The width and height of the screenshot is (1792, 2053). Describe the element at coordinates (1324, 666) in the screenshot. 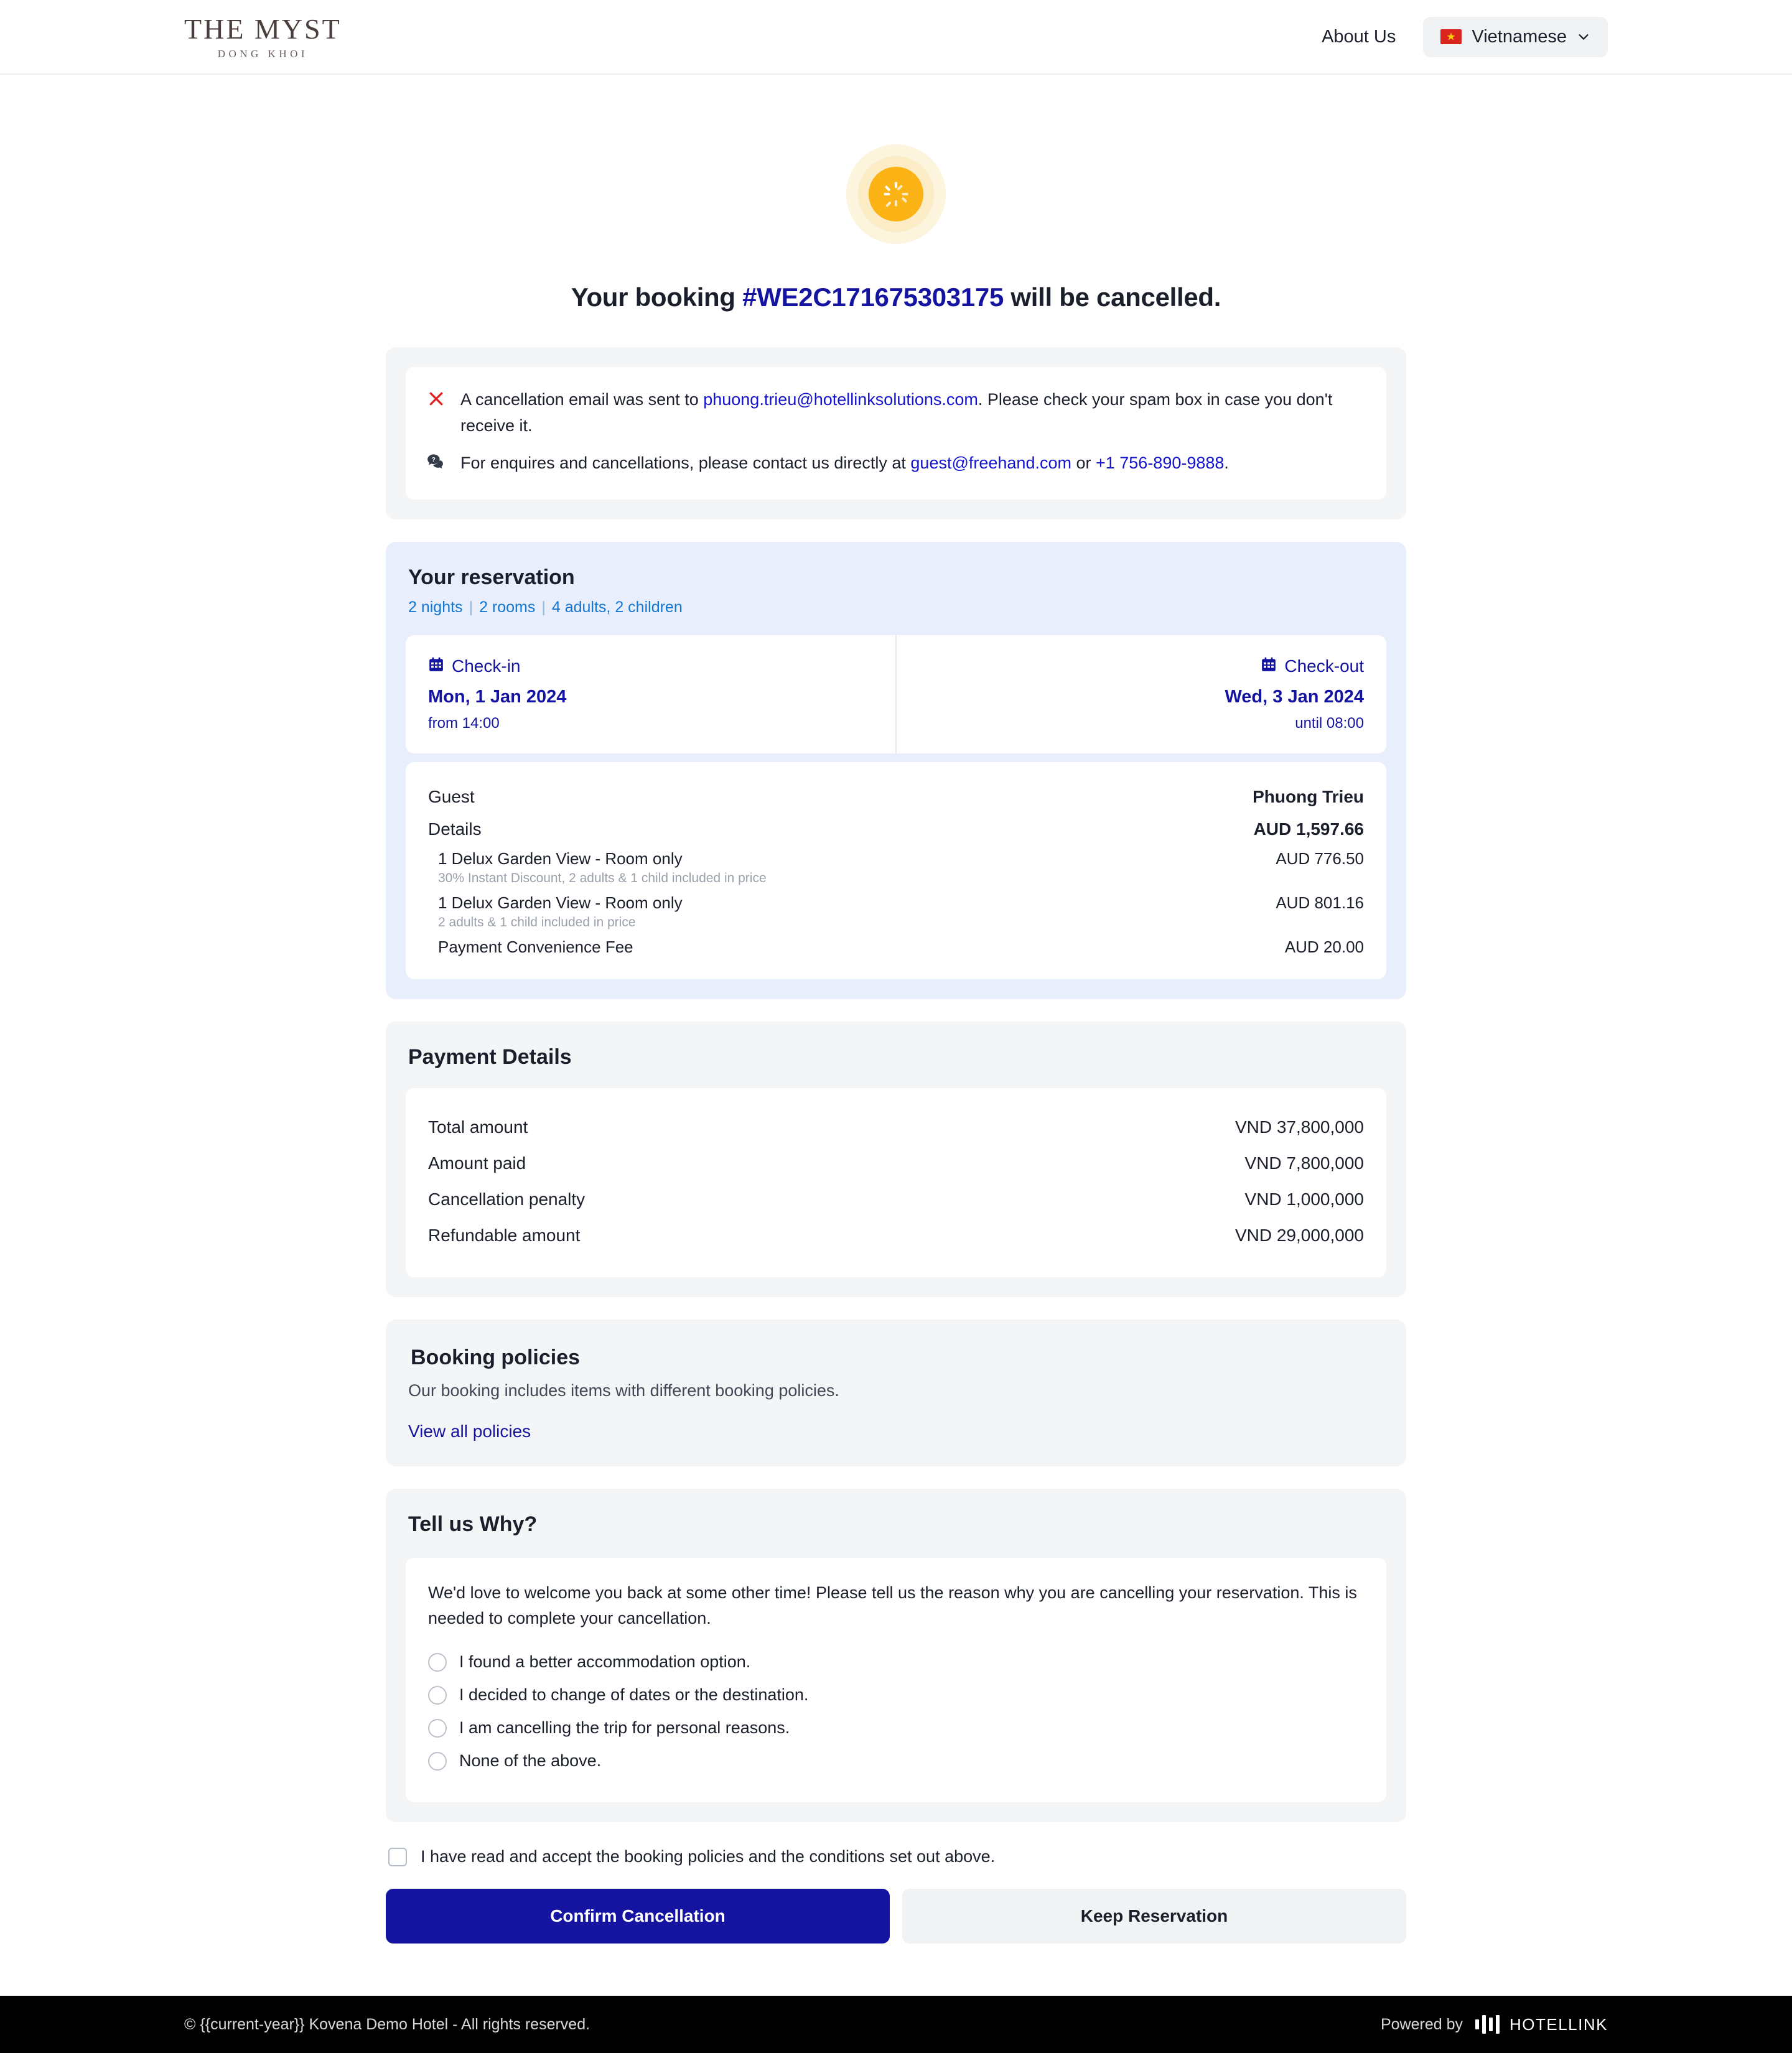

I see `checkout-label: Check-out` at that location.